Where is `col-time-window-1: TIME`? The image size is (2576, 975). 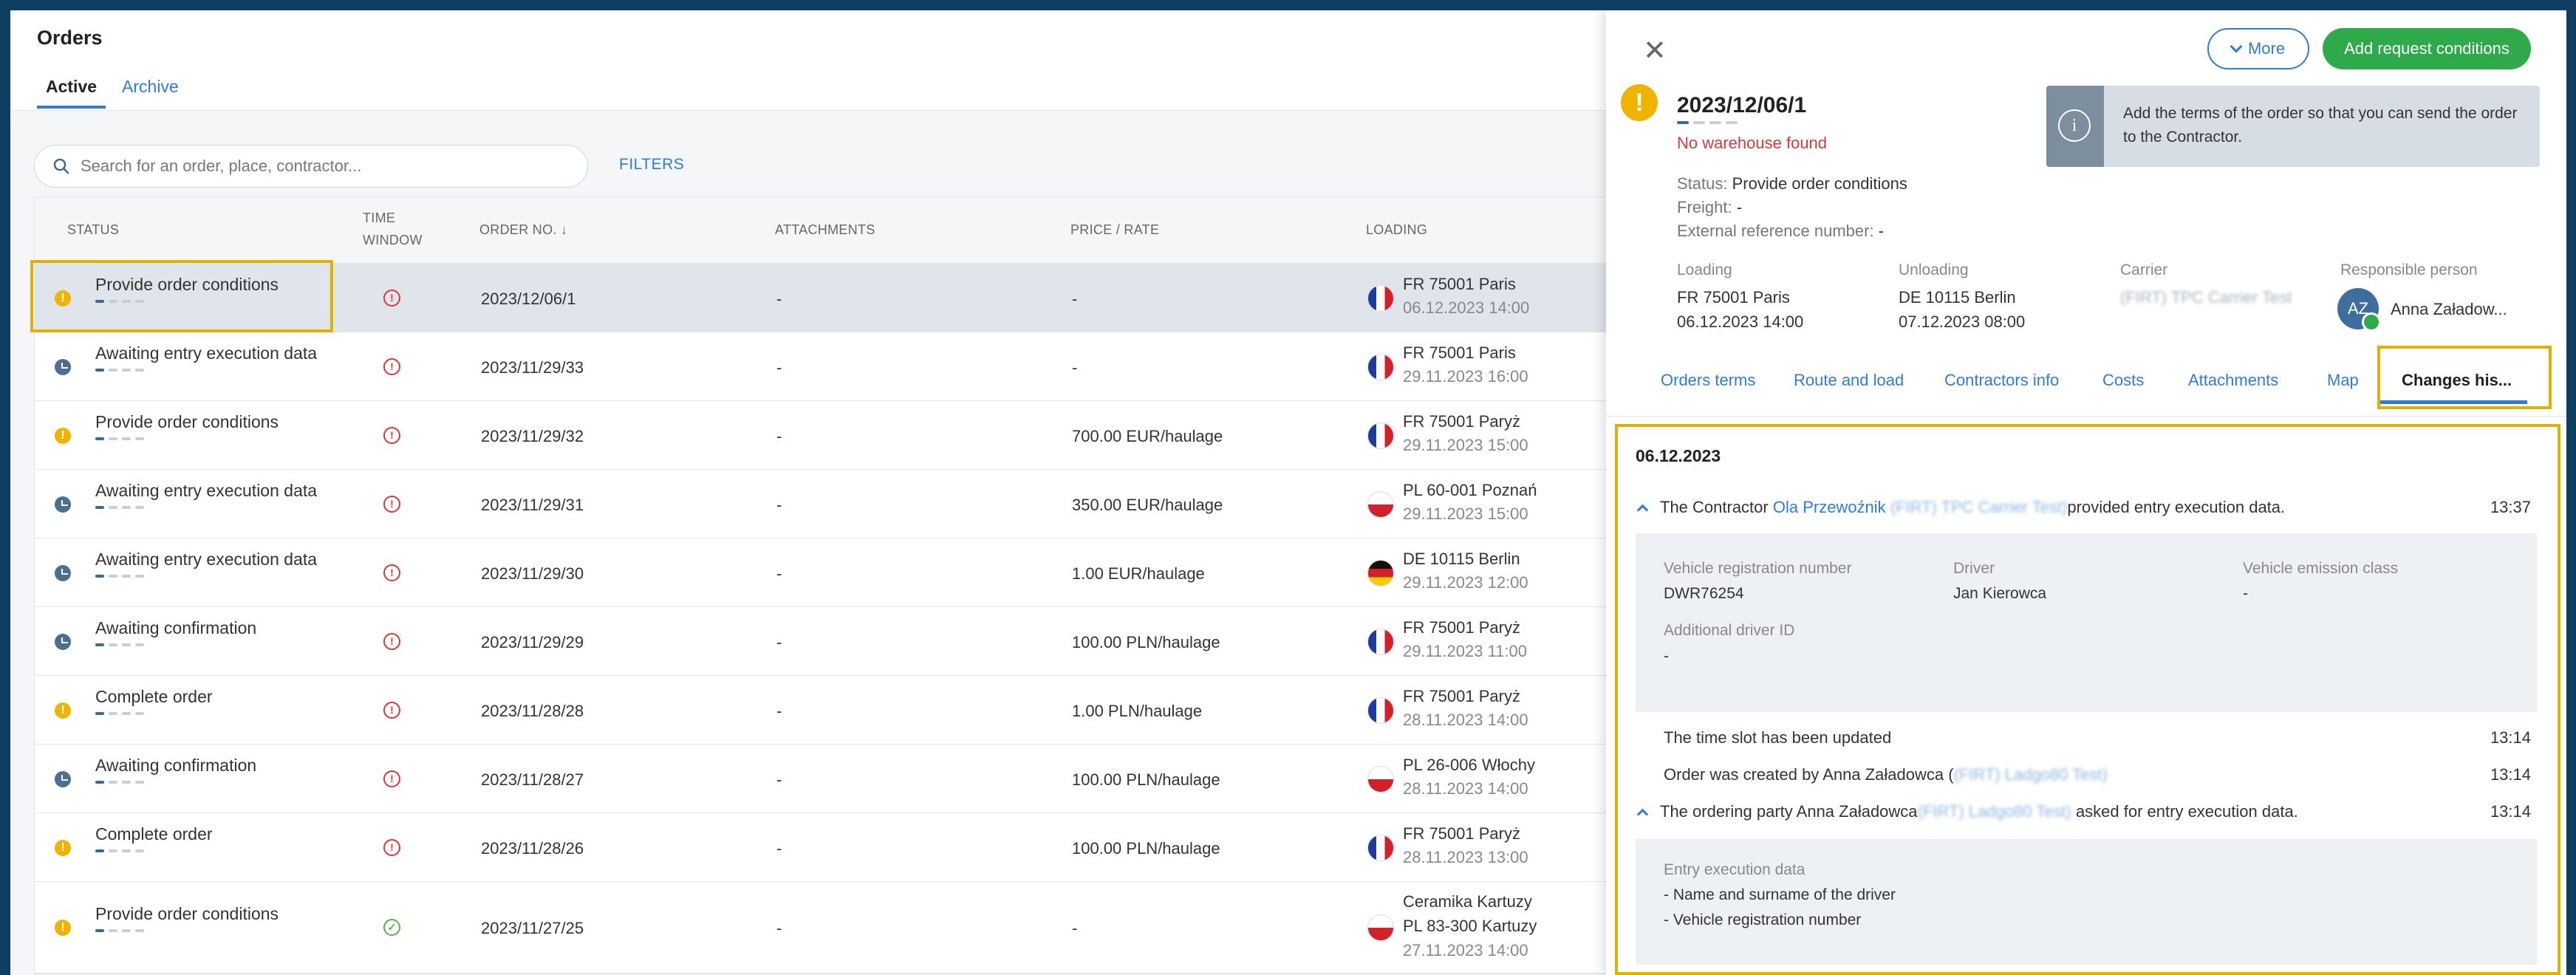 col-time-window-1: TIME is located at coordinates (379, 218).